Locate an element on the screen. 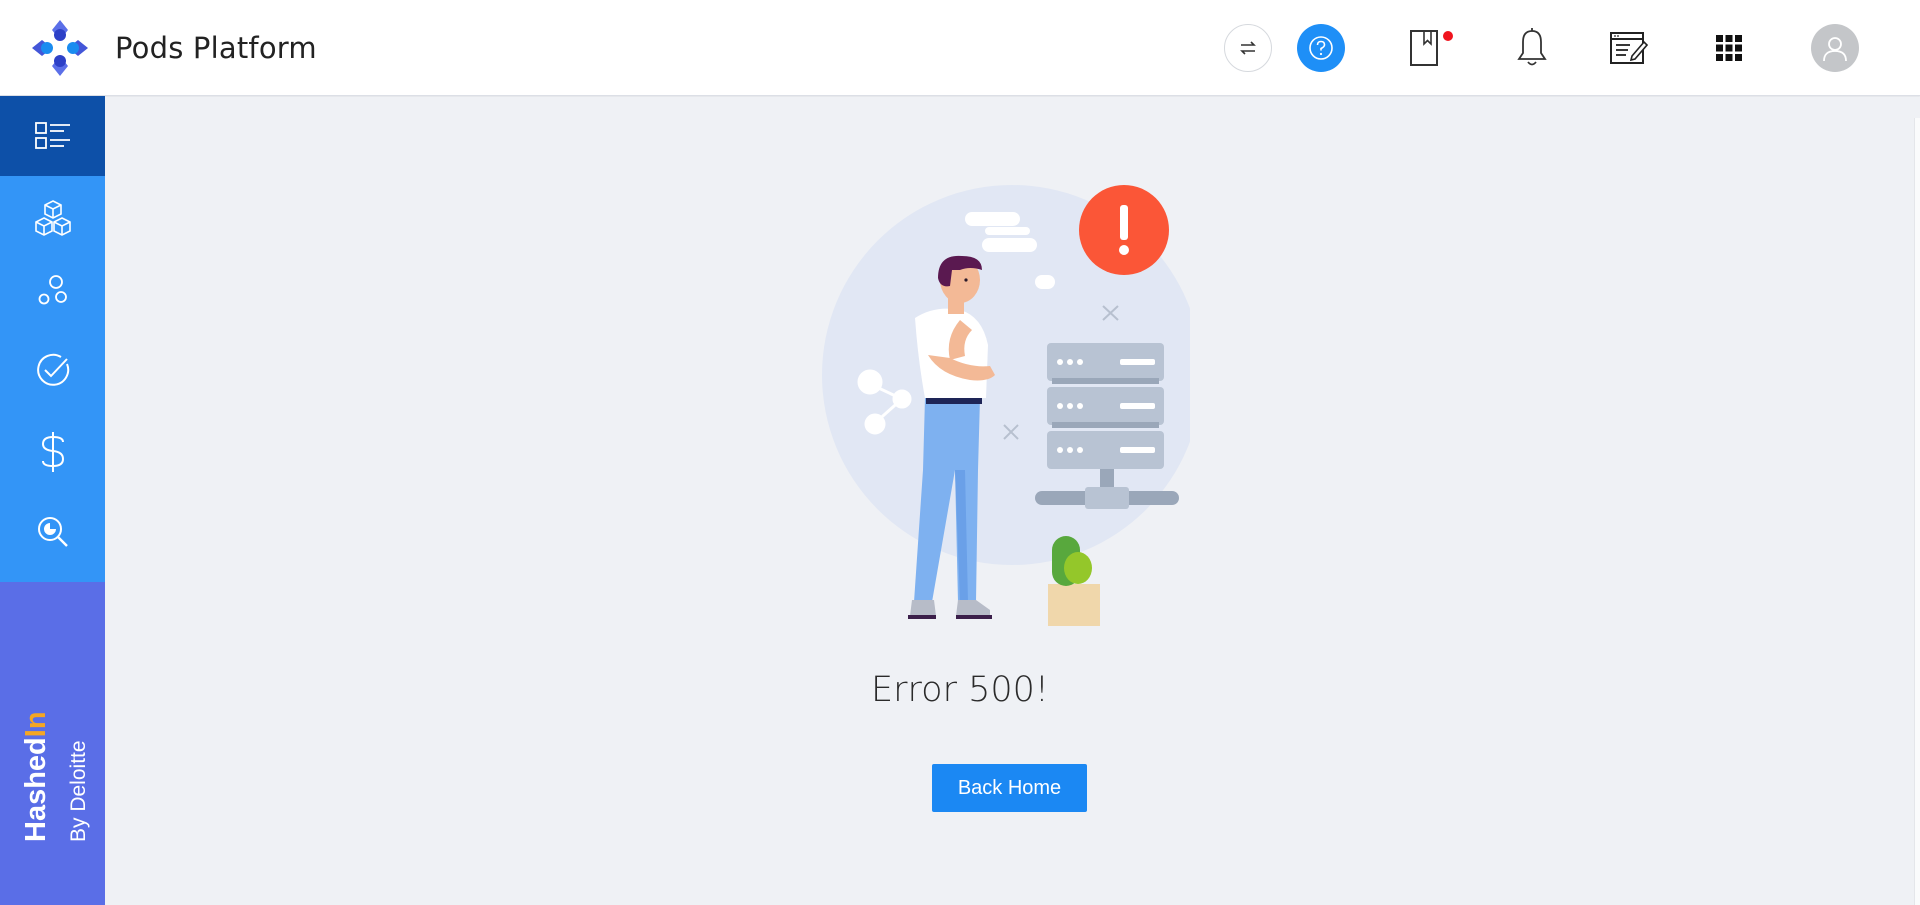 Image resolution: width=1920 pixels, height=905 pixels. sidebar-item-finance is located at coordinates (52, 452).